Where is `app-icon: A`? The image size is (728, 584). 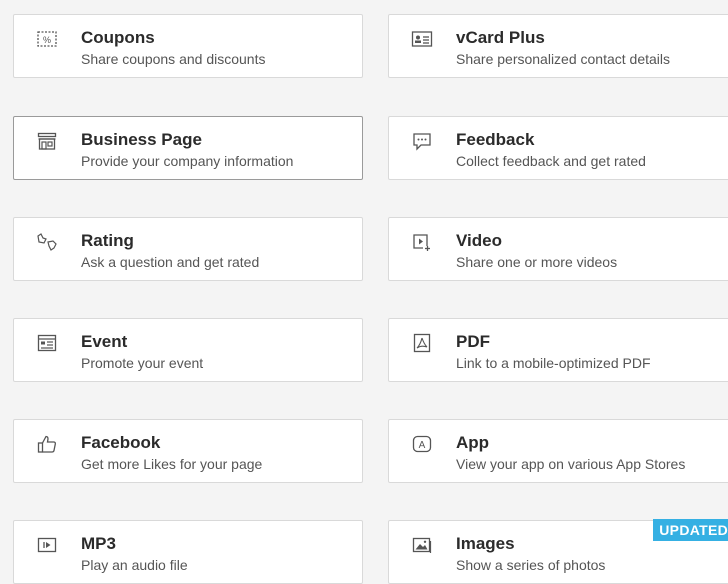 app-icon: A is located at coordinates (422, 444).